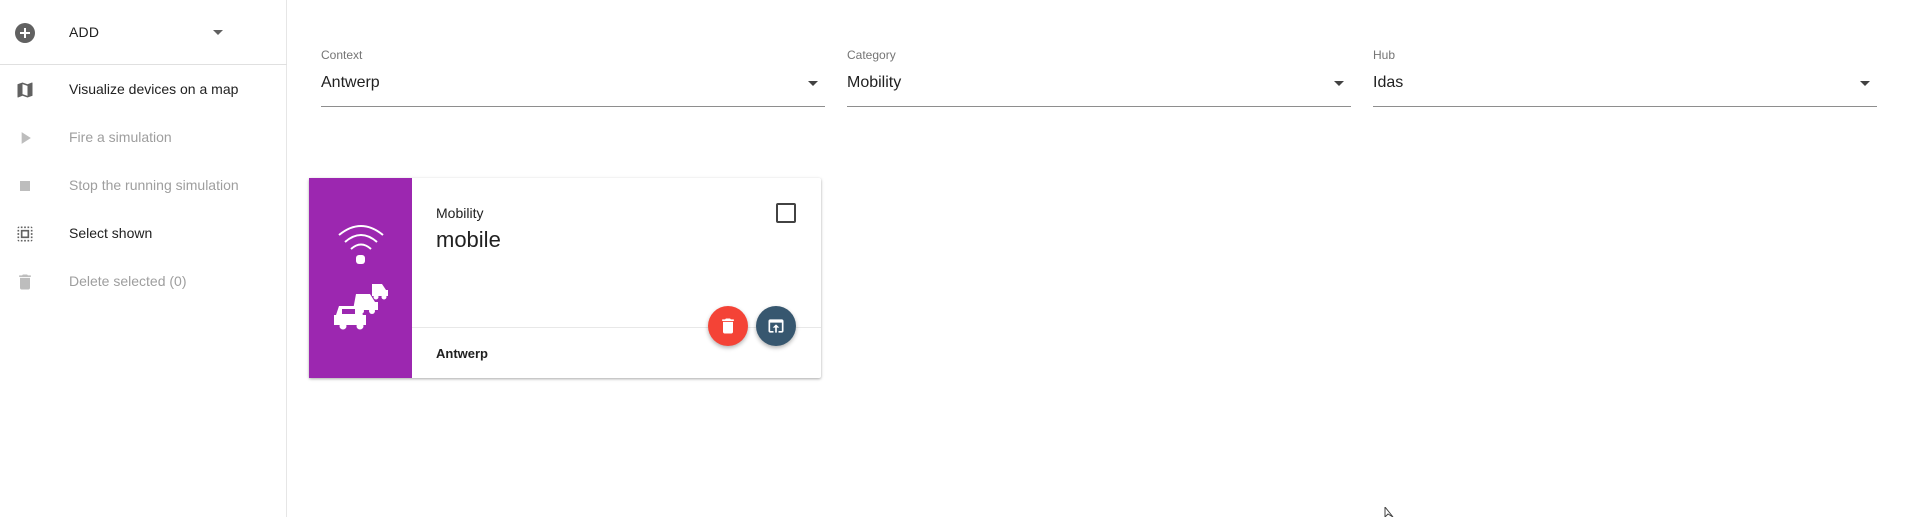  I want to click on traffic-cars-icon, so click(361, 307).